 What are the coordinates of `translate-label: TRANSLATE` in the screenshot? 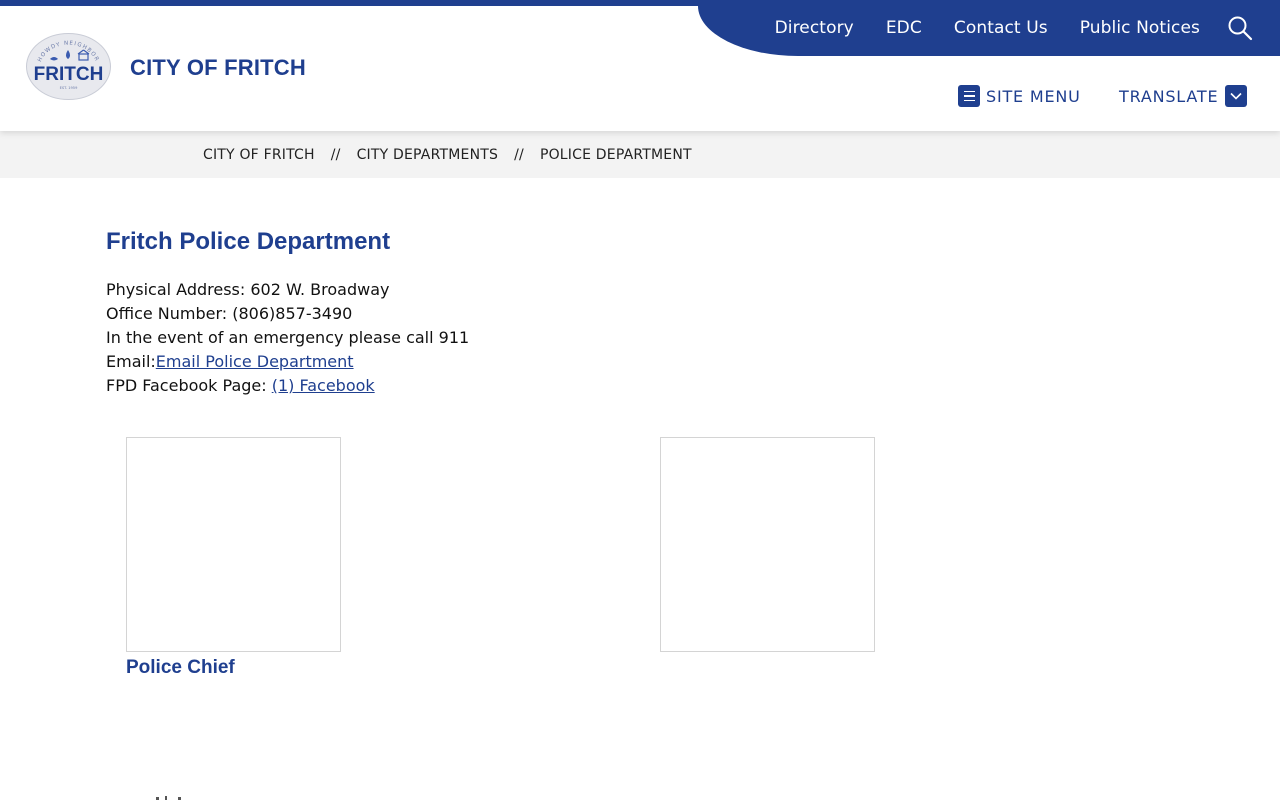 It's located at (1169, 96).